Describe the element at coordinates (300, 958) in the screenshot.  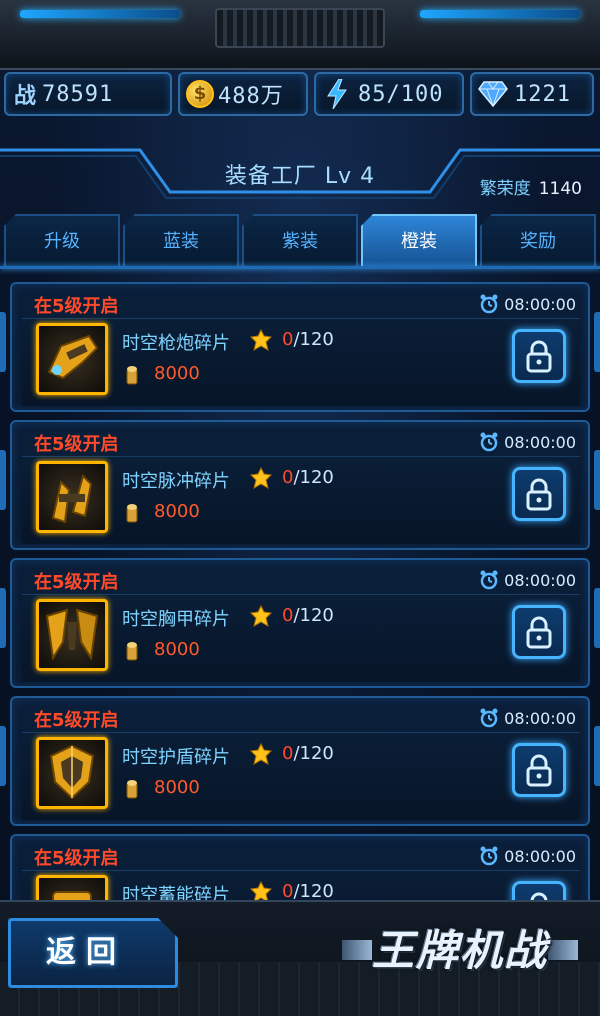
I see `bottom-bar: 返回 王牌机战` at that location.